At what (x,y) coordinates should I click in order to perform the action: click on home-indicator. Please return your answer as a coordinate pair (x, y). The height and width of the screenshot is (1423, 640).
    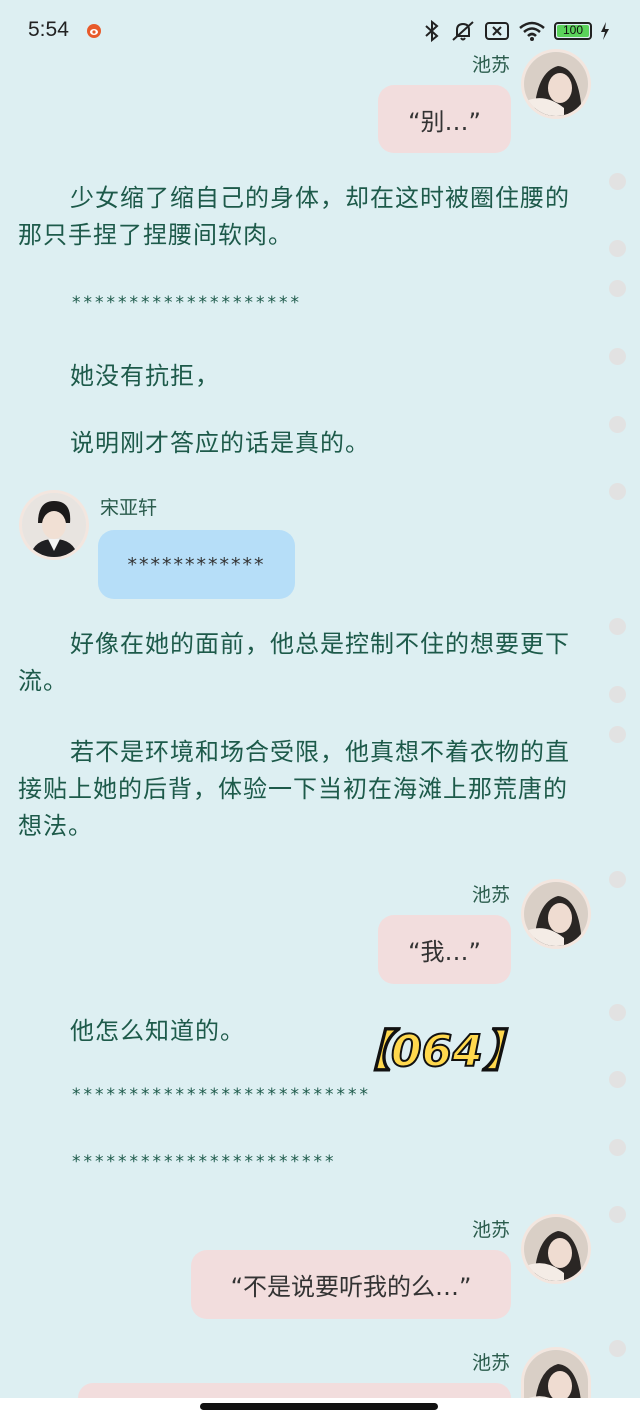
    Looking at the image, I should click on (319, 1406).